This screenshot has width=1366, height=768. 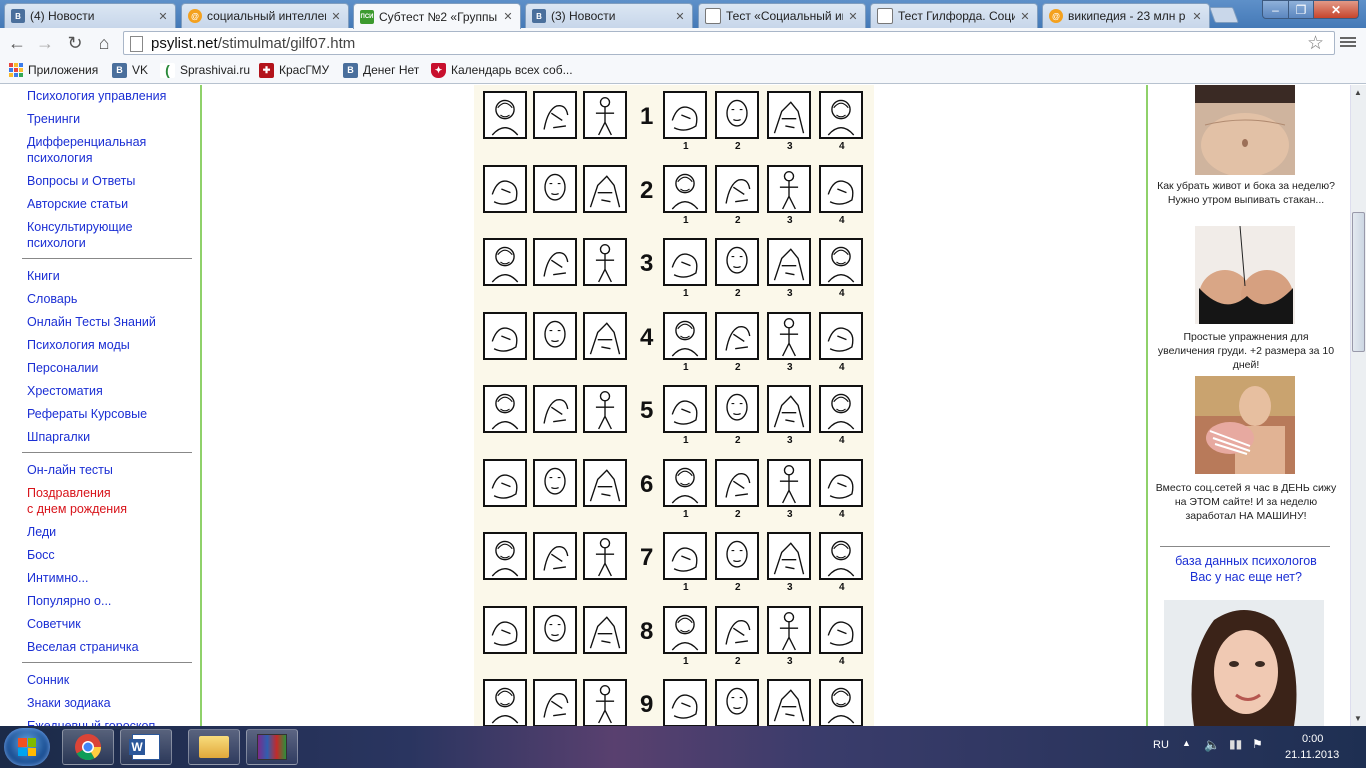 I want to click on nav-link-fashion-psychology: Психология моды, so click(x=78, y=345).